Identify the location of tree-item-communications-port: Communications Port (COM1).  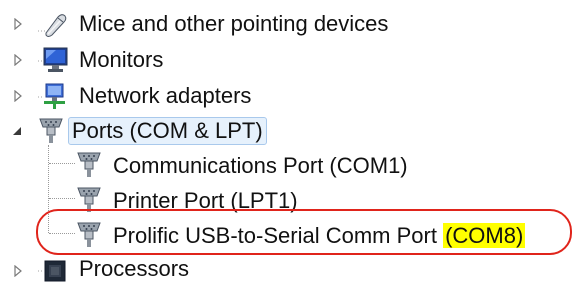
(288, 166).